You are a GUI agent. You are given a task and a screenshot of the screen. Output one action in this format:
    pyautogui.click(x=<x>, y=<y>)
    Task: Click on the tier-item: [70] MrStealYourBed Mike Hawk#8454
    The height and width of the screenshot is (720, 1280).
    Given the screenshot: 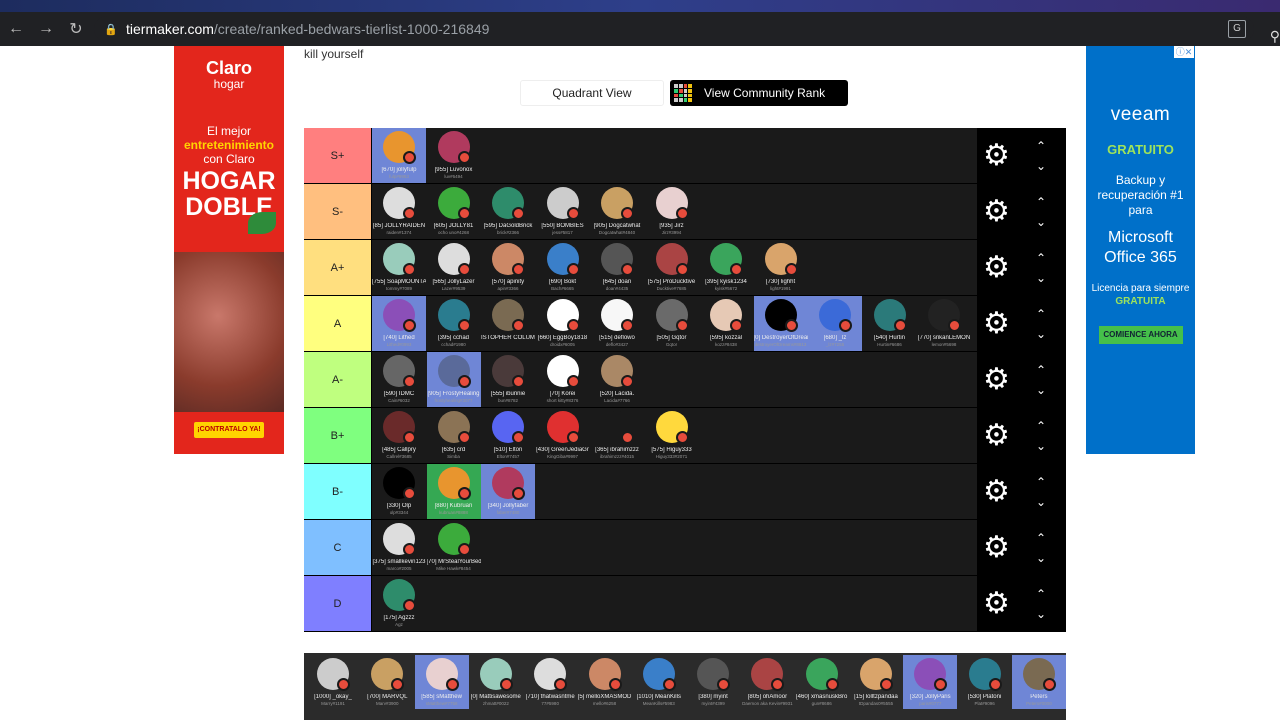 What is the action you would take?
    pyautogui.click(x=454, y=547)
    